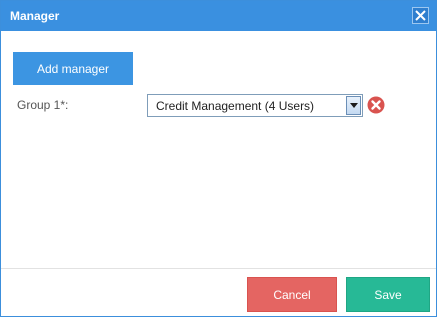 The width and height of the screenshot is (437, 317). What do you see at coordinates (73, 68) in the screenshot?
I see `add-manager-button: Add manager` at bounding box center [73, 68].